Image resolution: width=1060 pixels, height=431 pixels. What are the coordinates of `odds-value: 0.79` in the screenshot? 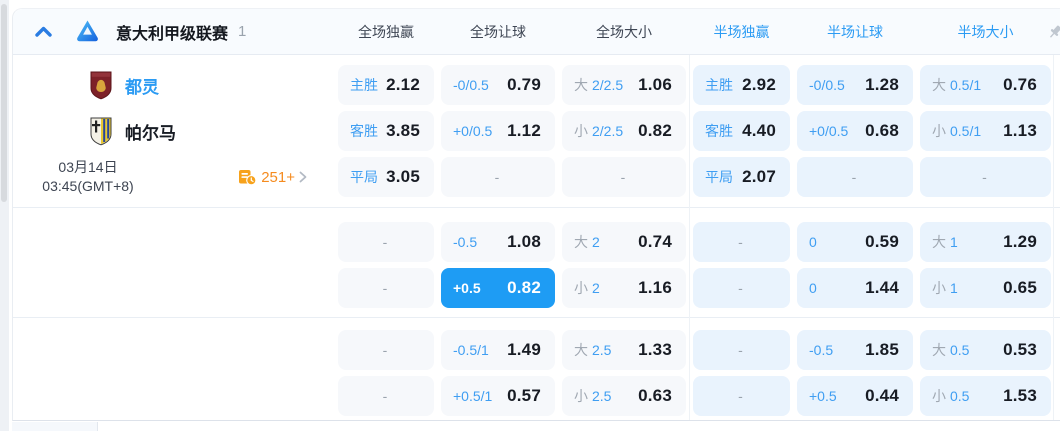 It's located at (524, 84).